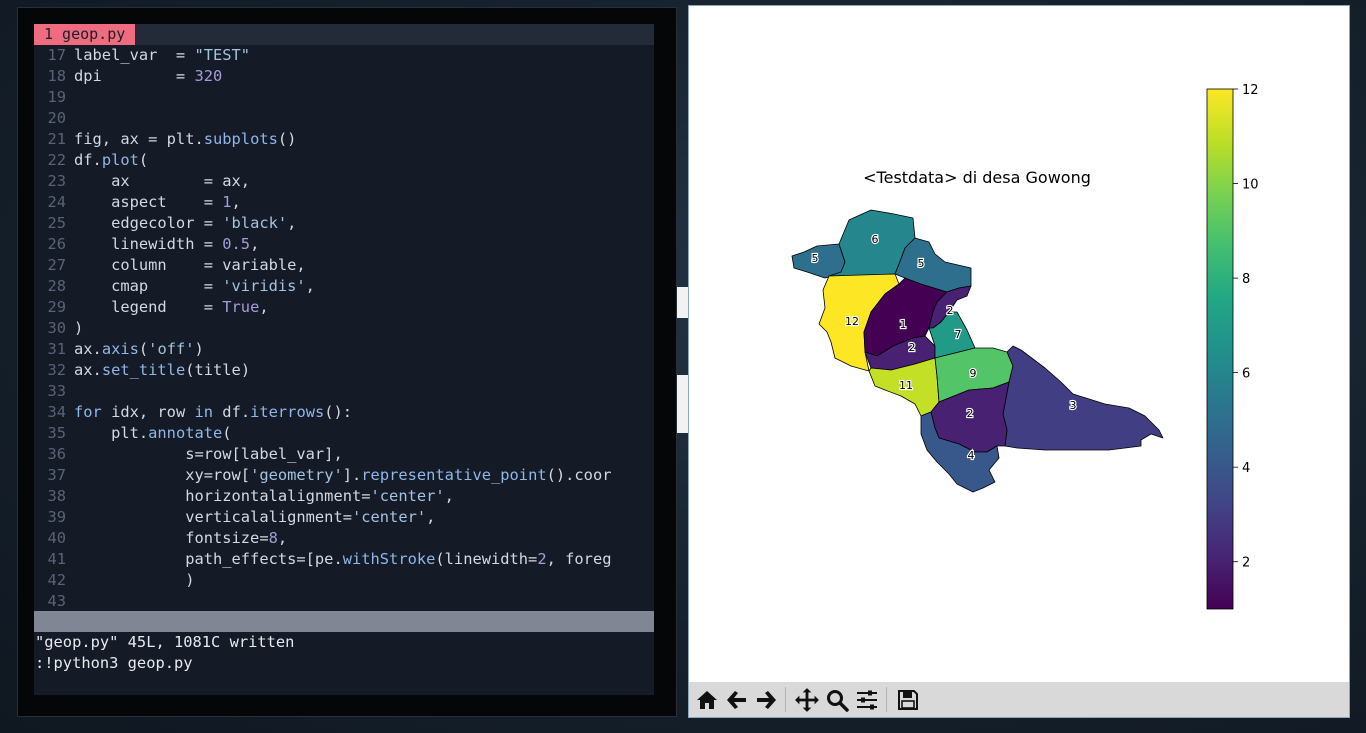 The image size is (1366, 733). Describe the element at coordinates (208, 76) in the screenshot. I see `code-token: 320` at that location.